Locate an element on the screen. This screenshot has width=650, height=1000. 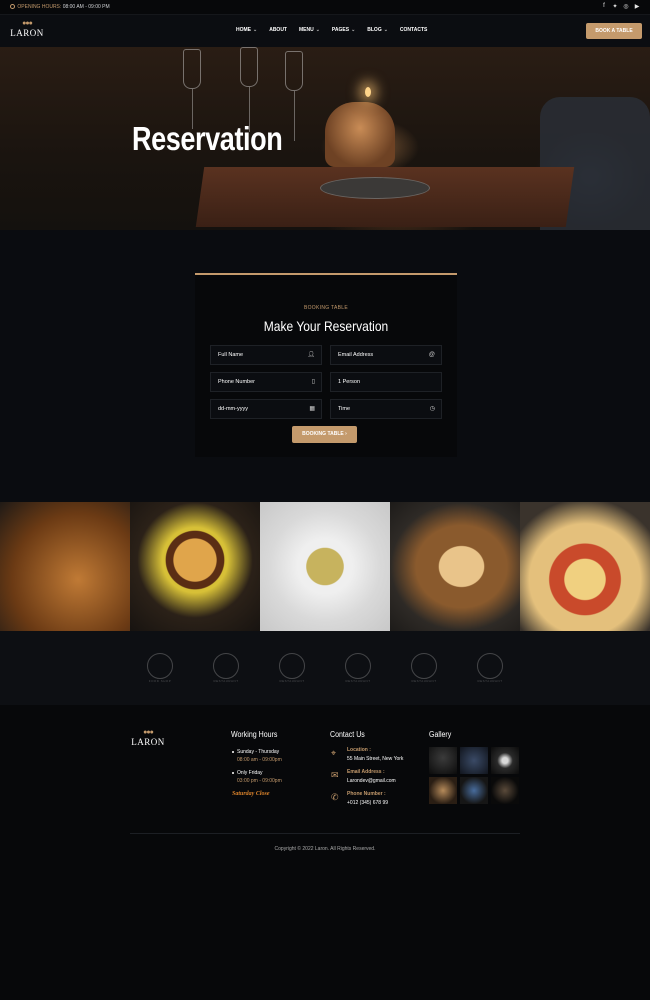
nav-item-blog: BLOG ⌄ is located at coordinates (377, 30).